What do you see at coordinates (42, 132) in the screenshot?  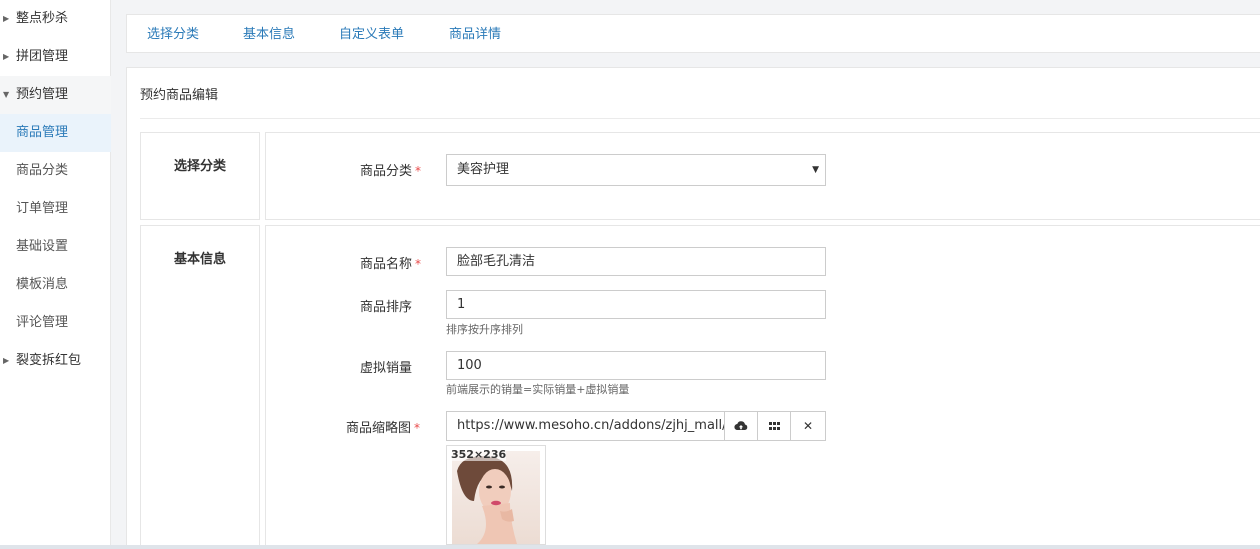 I see `sidebar-item-label: 商品管理` at bounding box center [42, 132].